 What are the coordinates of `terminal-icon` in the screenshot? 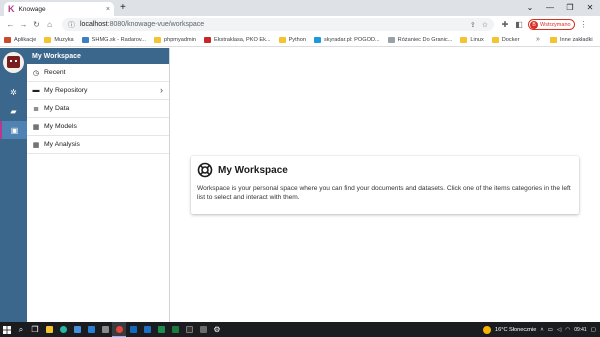 It's located at (189, 329).